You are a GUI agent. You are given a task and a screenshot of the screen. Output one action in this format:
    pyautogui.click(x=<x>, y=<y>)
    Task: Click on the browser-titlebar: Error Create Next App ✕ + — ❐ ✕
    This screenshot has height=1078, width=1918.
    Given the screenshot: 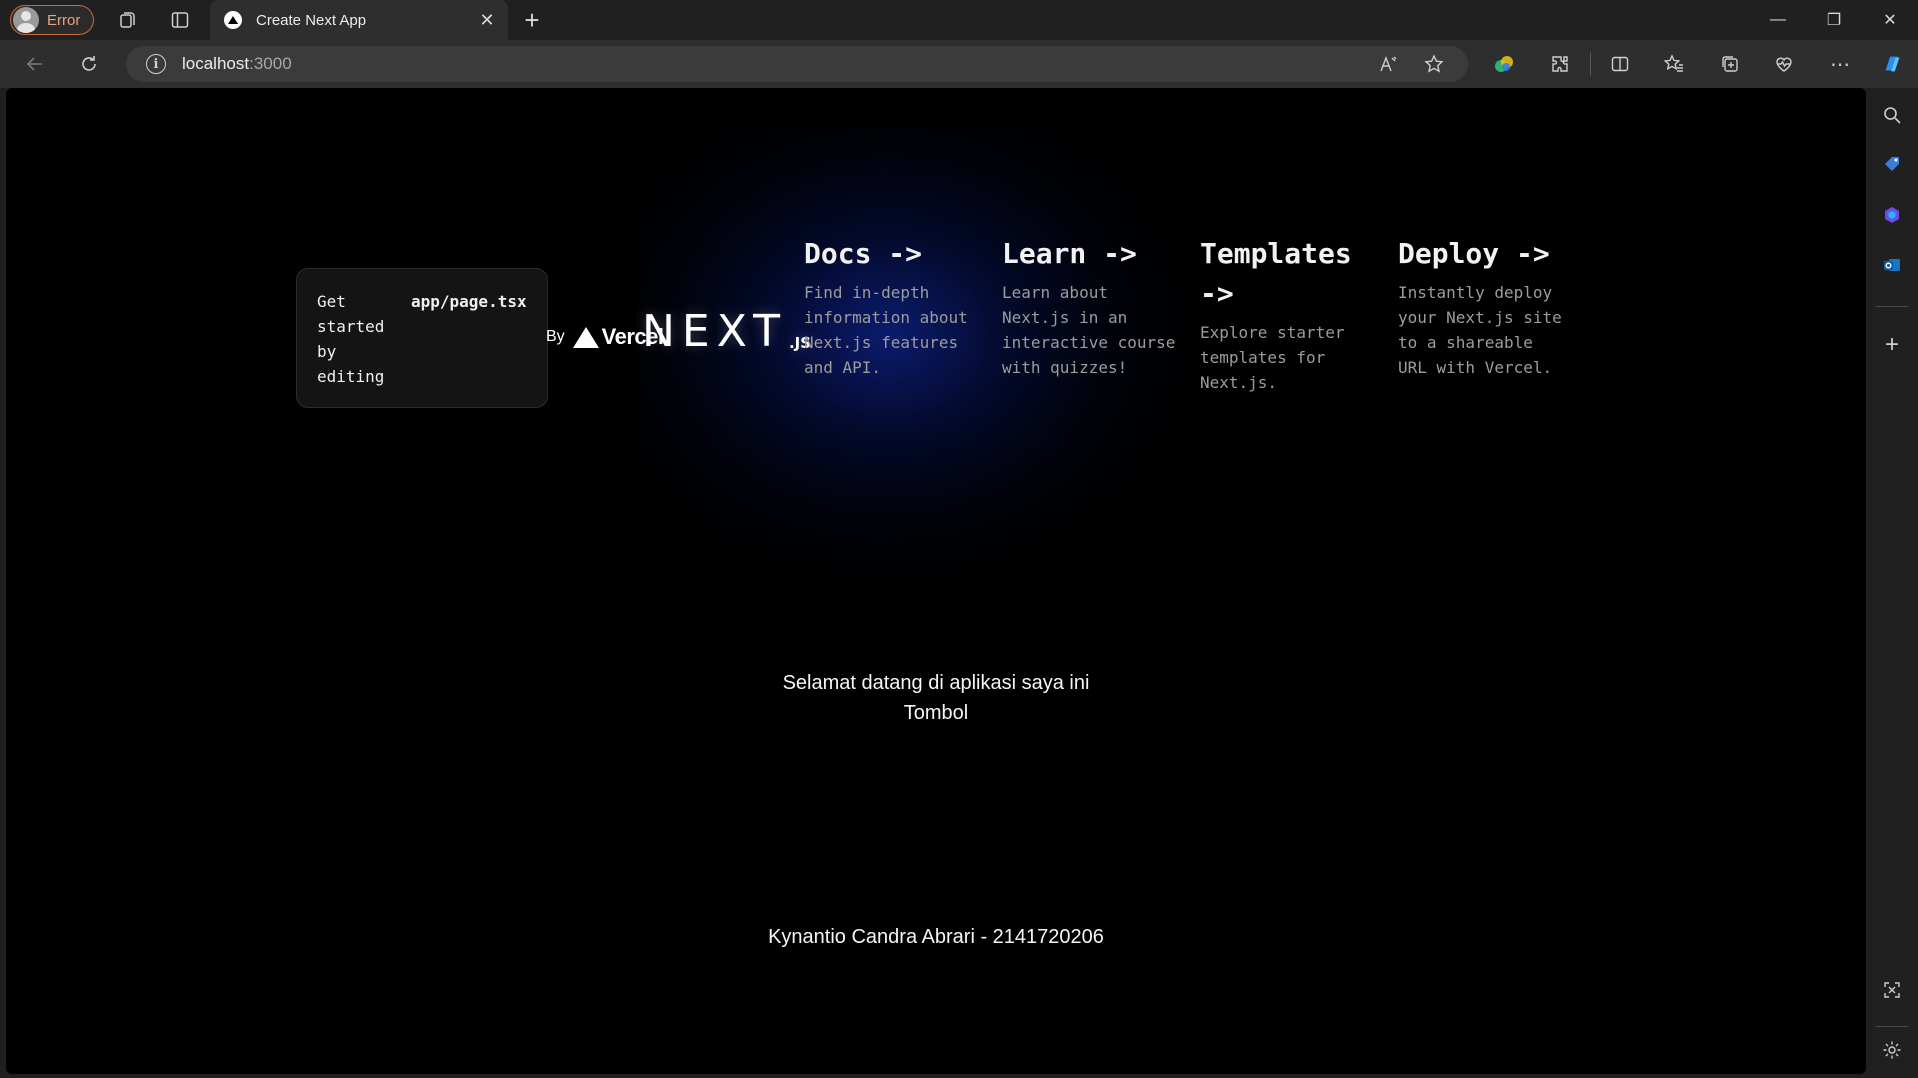 What is the action you would take?
    pyautogui.click(x=959, y=20)
    